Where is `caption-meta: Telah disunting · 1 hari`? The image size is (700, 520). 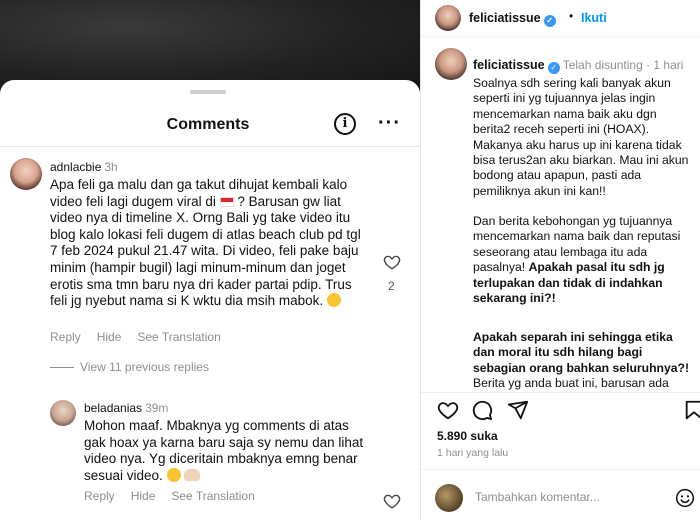 caption-meta: Telah disunting · 1 hari is located at coordinates (623, 65).